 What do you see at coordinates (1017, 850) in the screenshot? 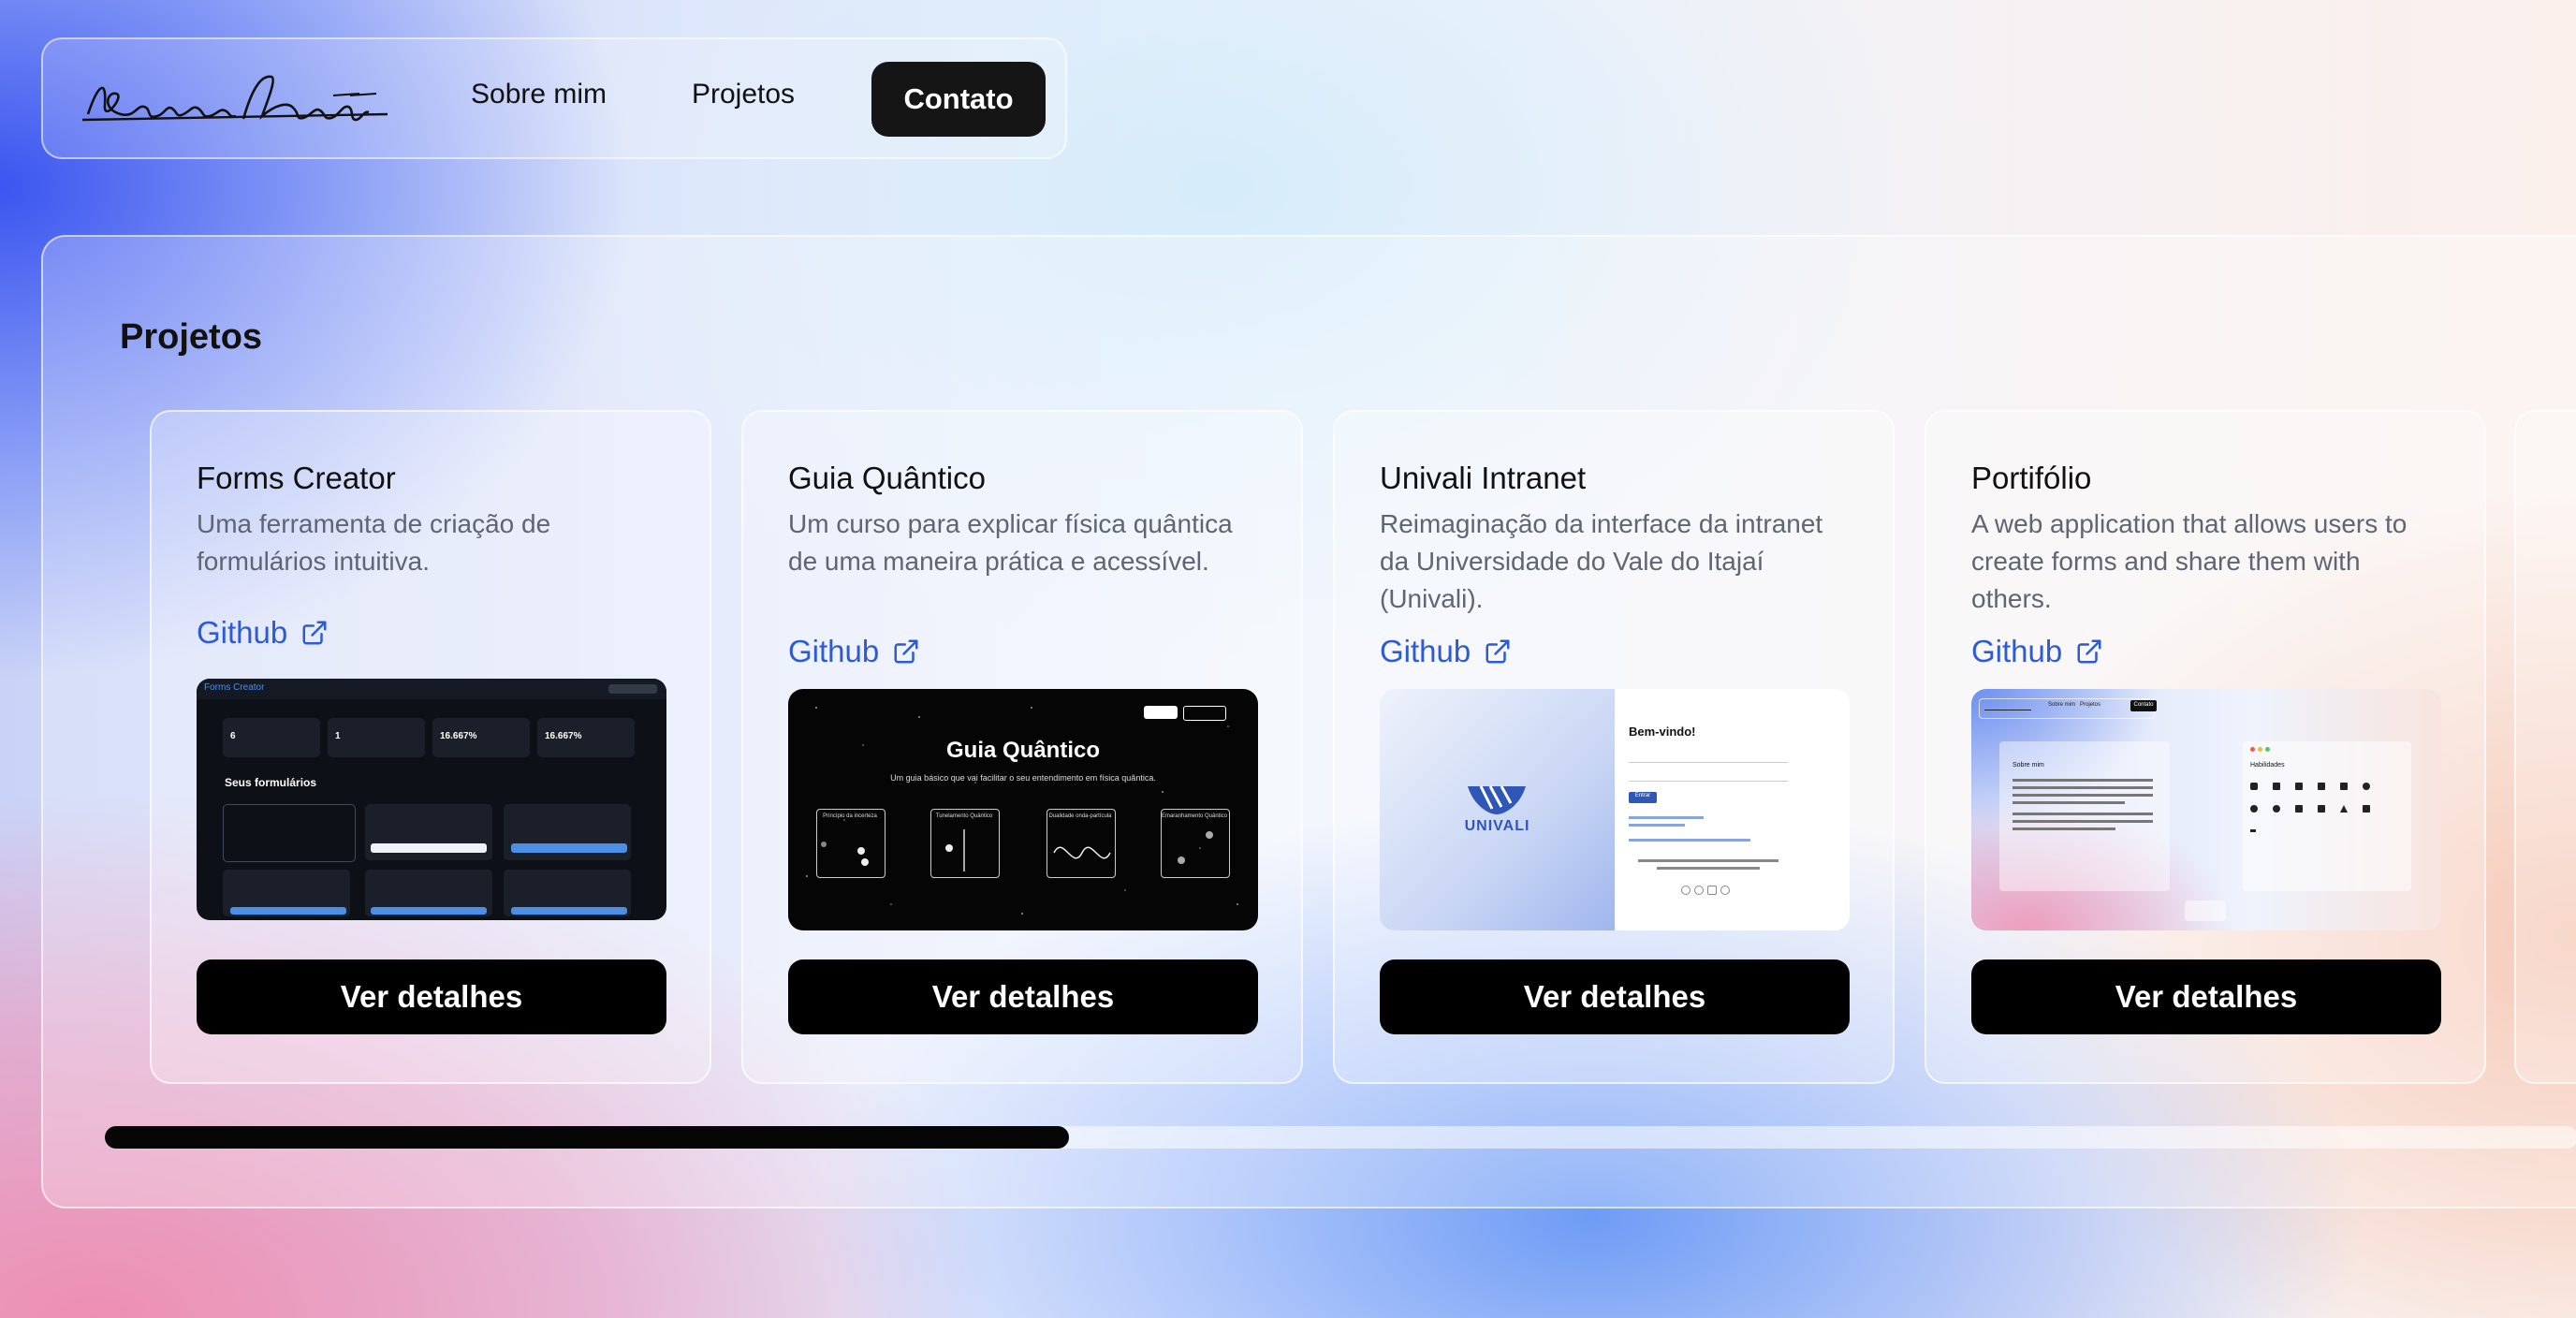
I see `quantum-illustrations` at bounding box center [1017, 850].